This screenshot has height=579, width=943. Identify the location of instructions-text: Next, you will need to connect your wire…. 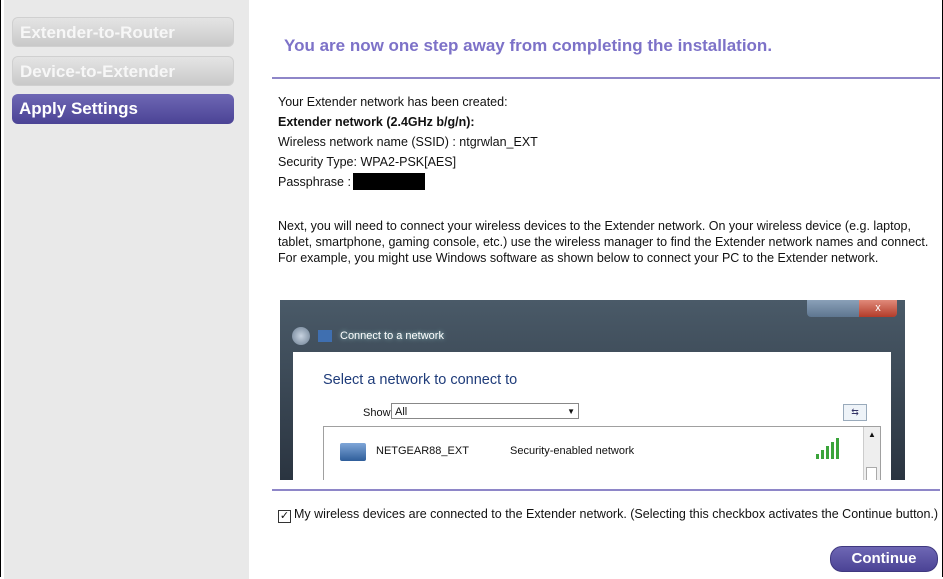
(603, 242).